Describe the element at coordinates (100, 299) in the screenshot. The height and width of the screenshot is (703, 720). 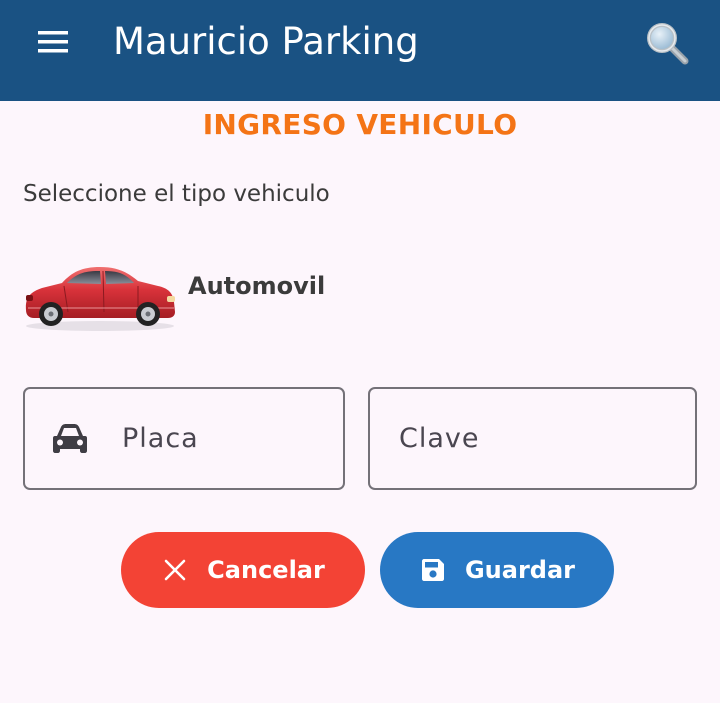
I see `red-car-image` at that location.